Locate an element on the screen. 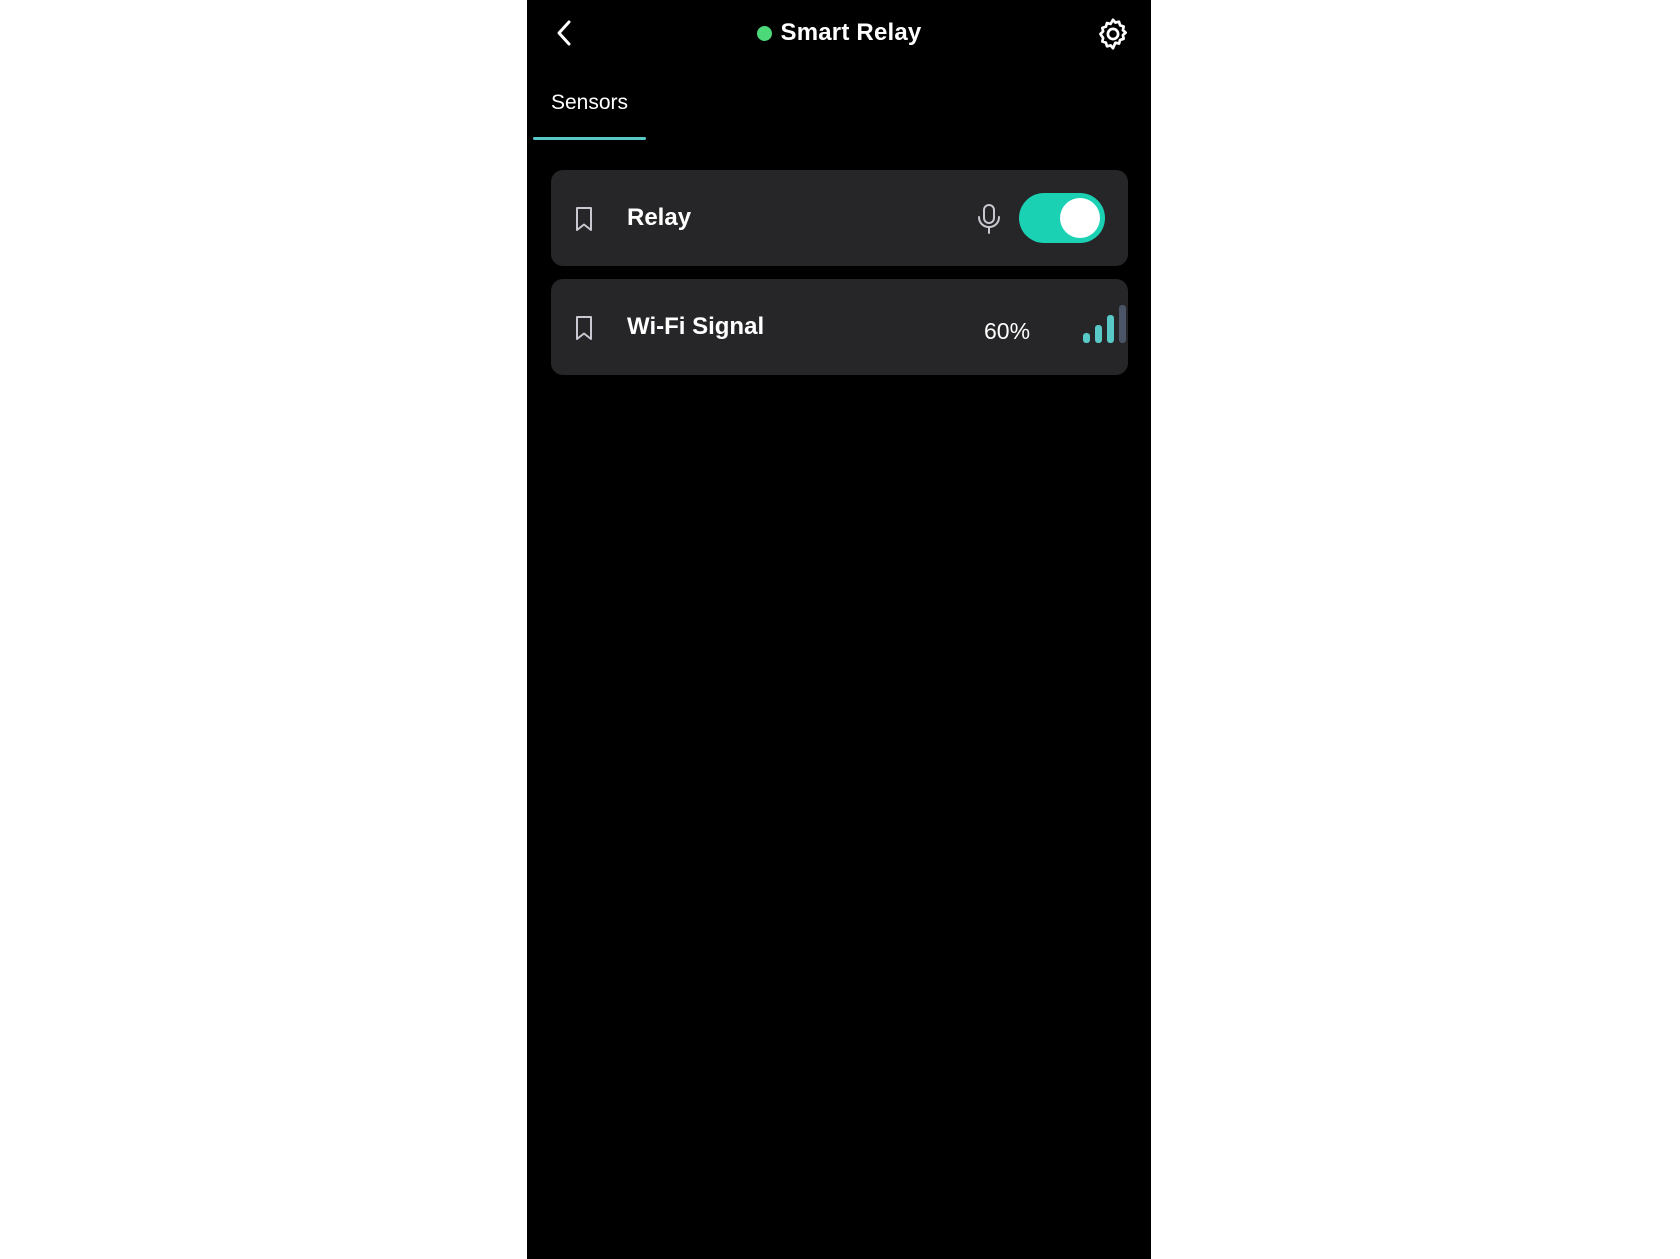 This screenshot has width=1680, height=1259. active-tab-indicator is located at coordinates (589, 138).